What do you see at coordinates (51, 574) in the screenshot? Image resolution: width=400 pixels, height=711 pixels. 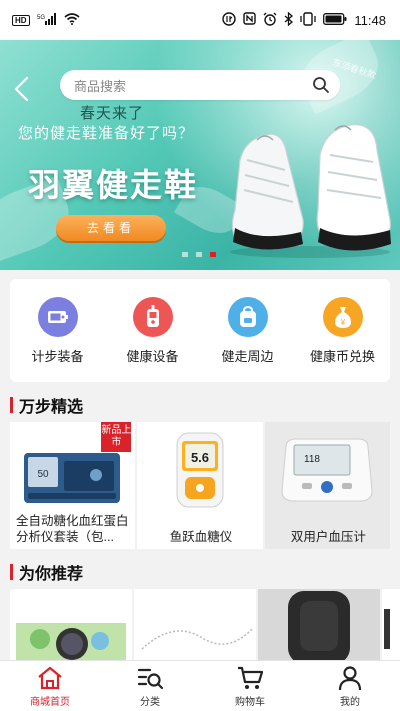 I see `section-title: 为你推荐` at bounding box center [51, 574].